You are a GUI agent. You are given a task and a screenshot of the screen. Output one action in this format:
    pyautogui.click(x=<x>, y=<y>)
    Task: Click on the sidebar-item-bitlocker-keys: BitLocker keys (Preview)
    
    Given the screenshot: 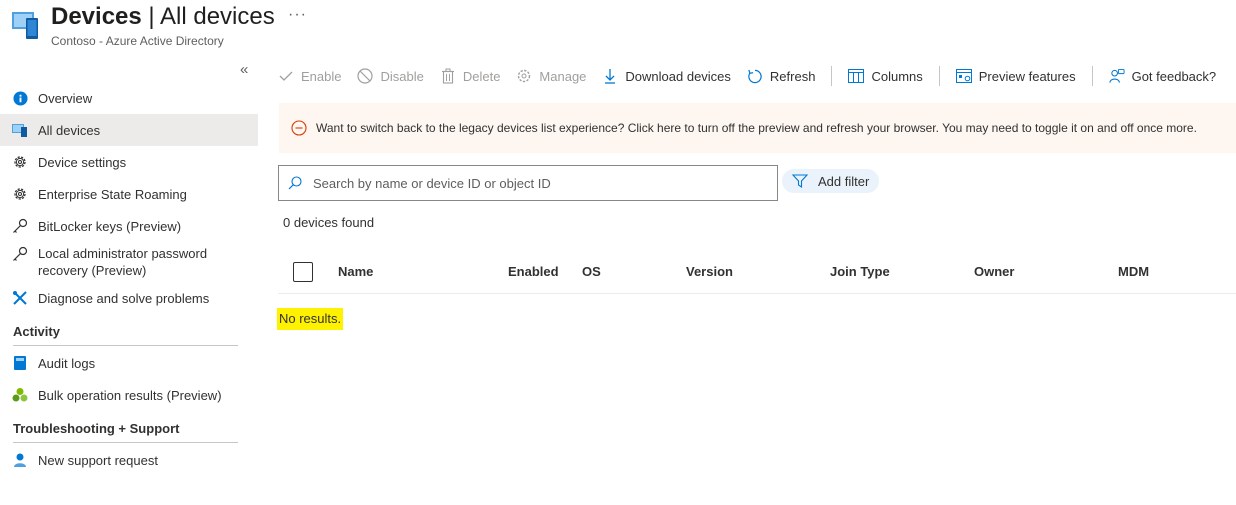 What is the action you would take?
    pyautogui.click(x=129, y=226)
    